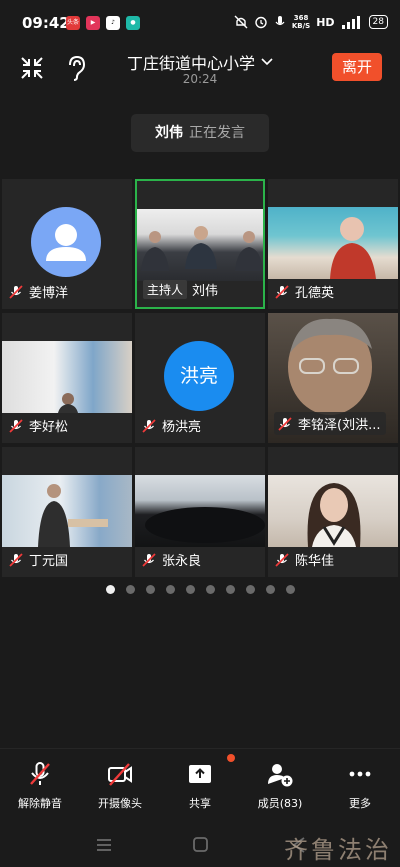 Image resolution: width=400 pixels, height=867 pixels. Describe the element at coordinates (200, 22) in the screenshot. I see `status-bar: 09:42 头条 ▶ ♪ ● 368 KB/S HD 28` at that location.